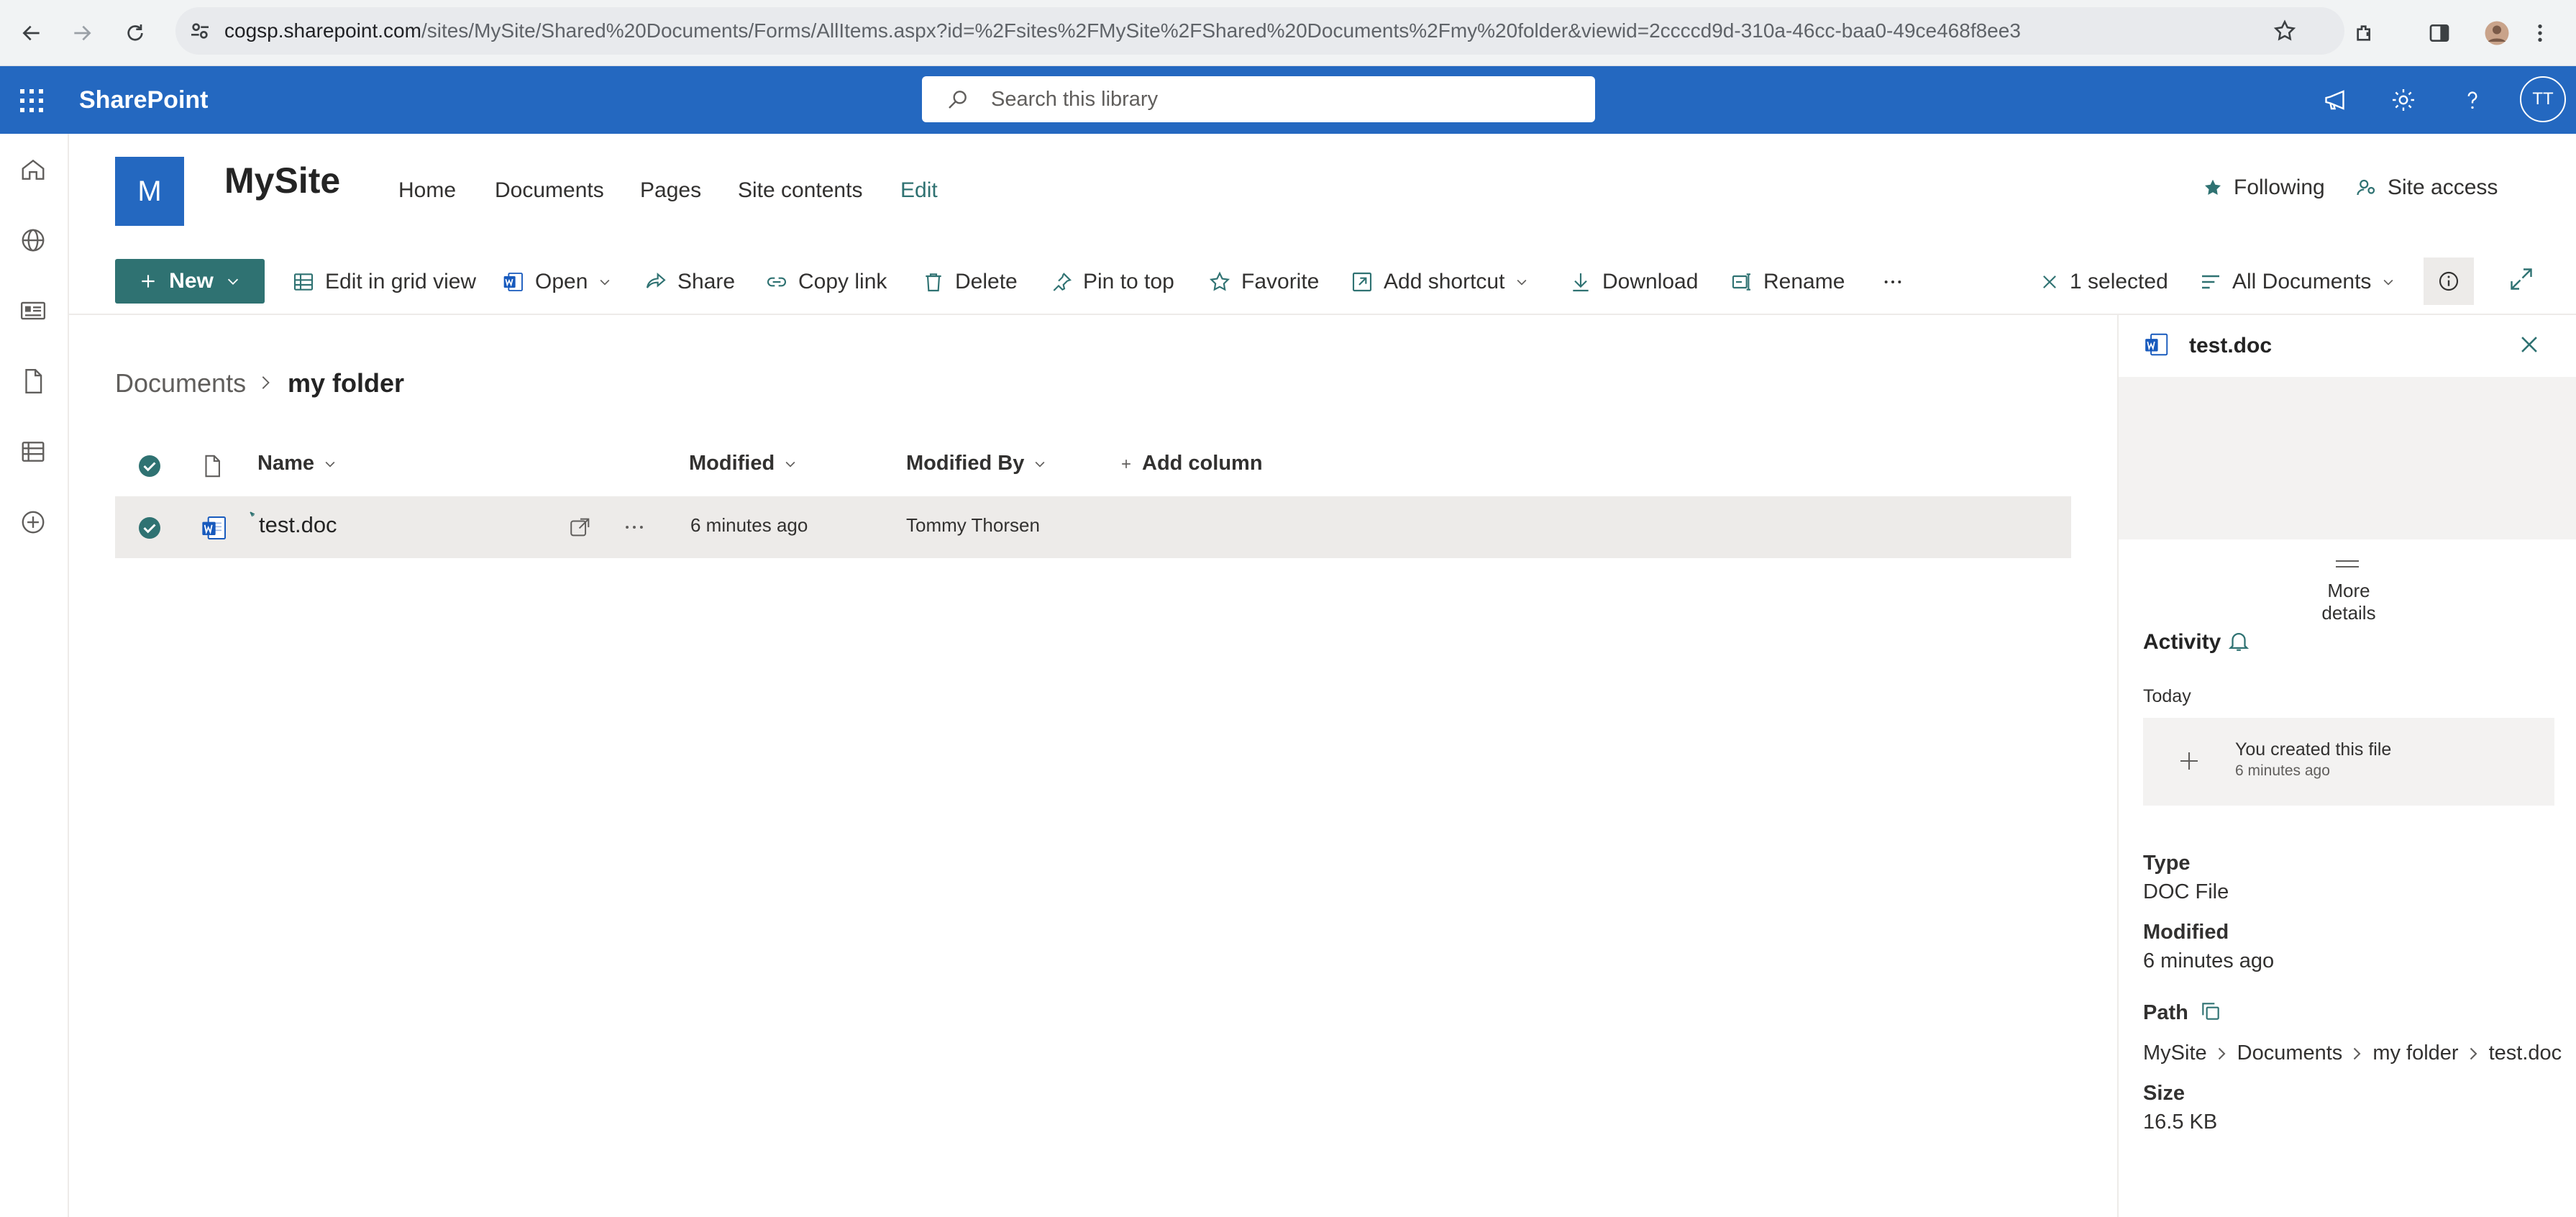 The image size is (2576, 1217). Describe the element at coordinates (2347, 564) in the screenshot. I see `drag-handle-icon` at that location.